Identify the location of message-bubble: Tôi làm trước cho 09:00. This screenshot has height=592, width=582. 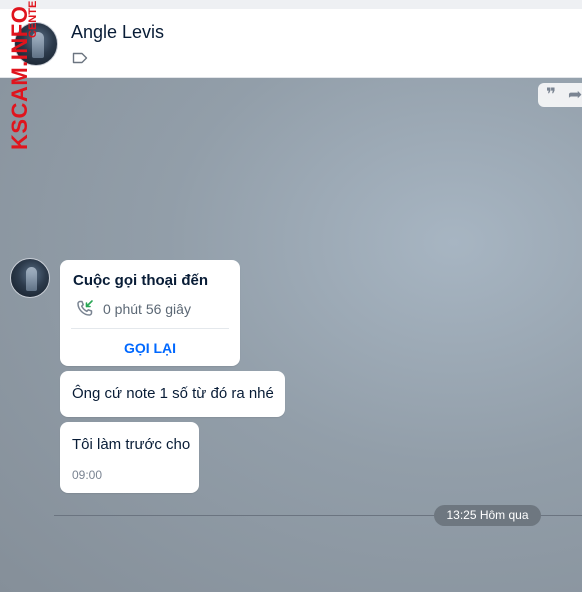
(129, 457).